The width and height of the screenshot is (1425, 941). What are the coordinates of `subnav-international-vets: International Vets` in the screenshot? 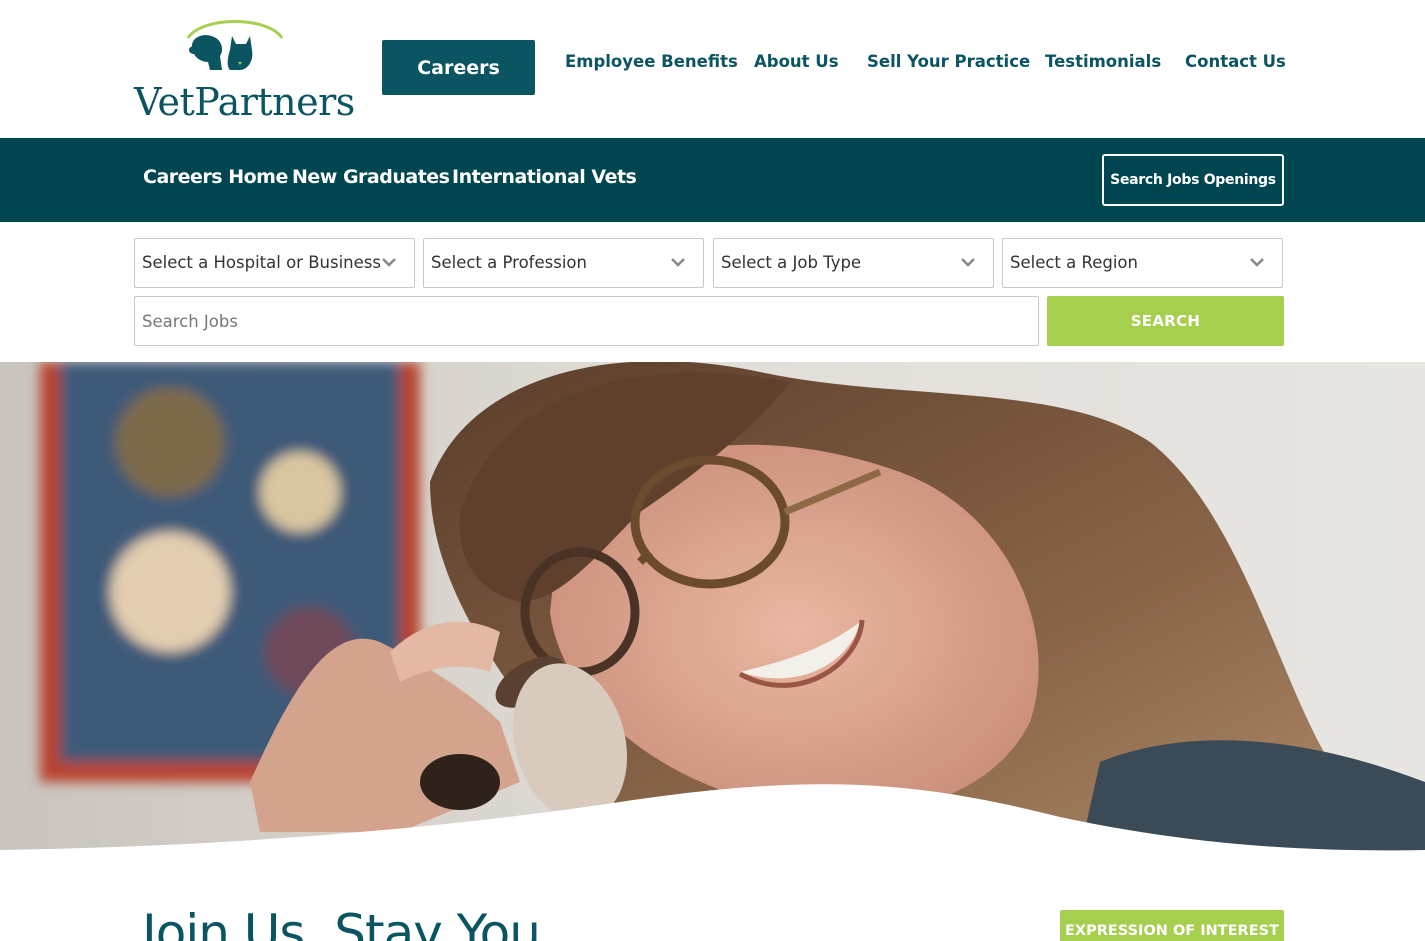 It's located at (544, 177).